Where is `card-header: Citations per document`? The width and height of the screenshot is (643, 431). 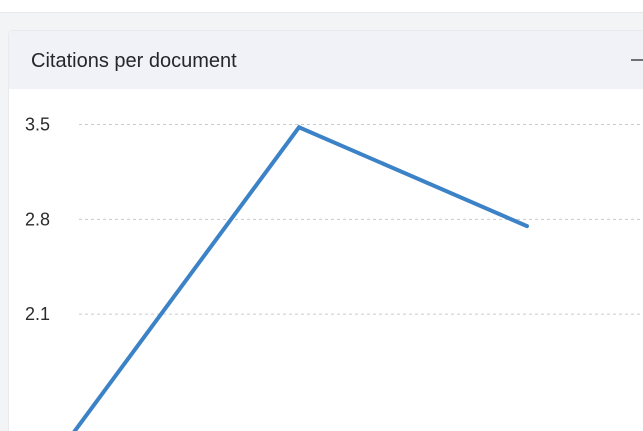 card-header: Citations per document is located at coordinates (326, 60).